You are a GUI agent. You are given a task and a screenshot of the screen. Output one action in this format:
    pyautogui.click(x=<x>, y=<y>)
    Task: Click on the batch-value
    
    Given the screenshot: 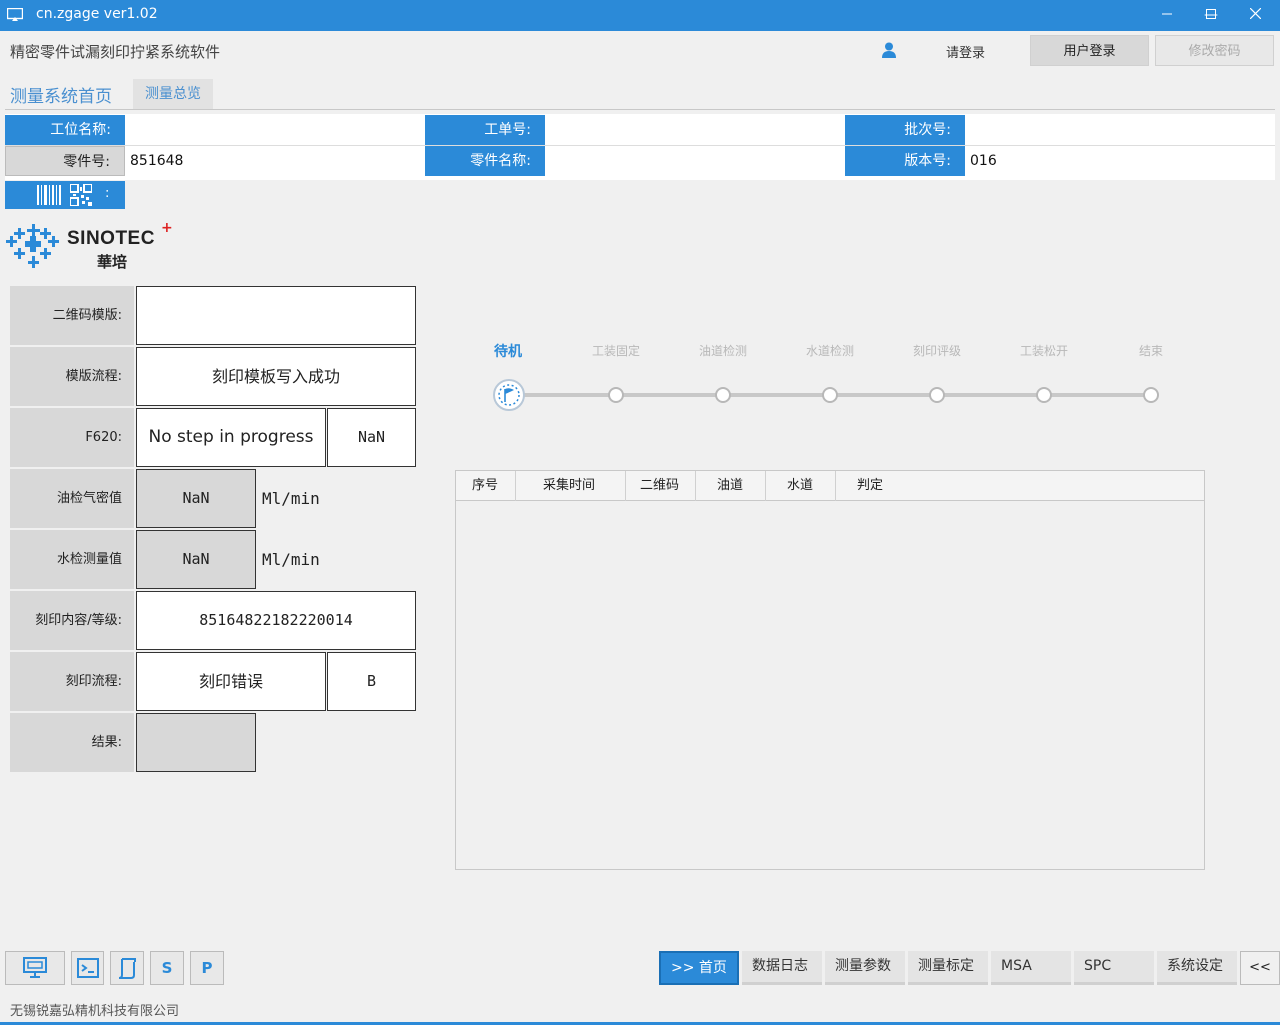 What is the action you would take?
    pyautogui.click(x=1120, y=130)
    